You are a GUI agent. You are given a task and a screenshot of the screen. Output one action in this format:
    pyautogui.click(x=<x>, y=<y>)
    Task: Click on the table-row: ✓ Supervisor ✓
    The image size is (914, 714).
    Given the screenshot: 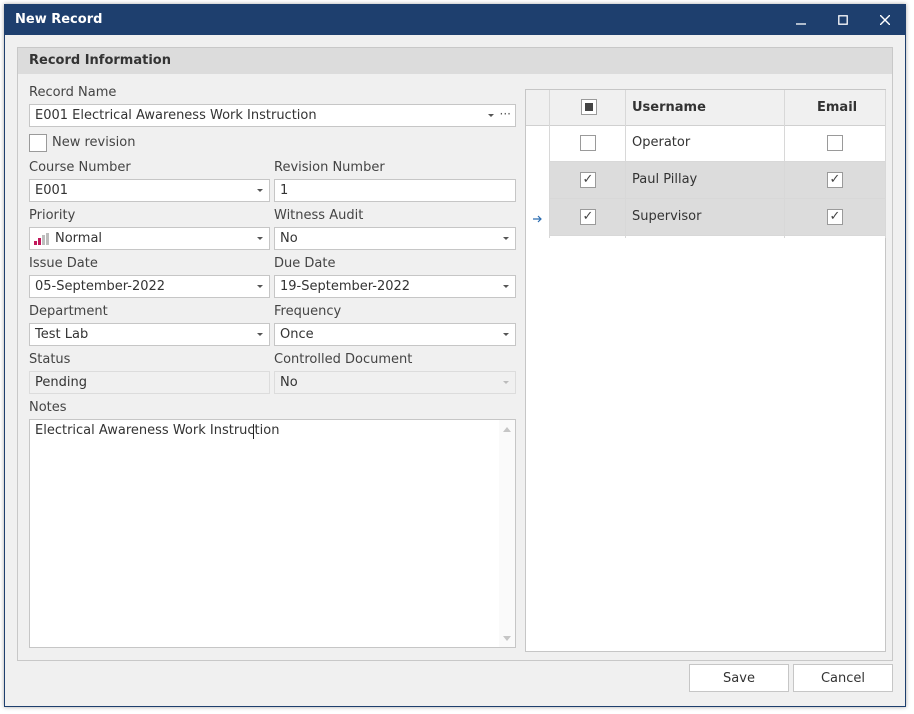 What is the action you would take?
    pyautogui.click(x=717, y=217)
    